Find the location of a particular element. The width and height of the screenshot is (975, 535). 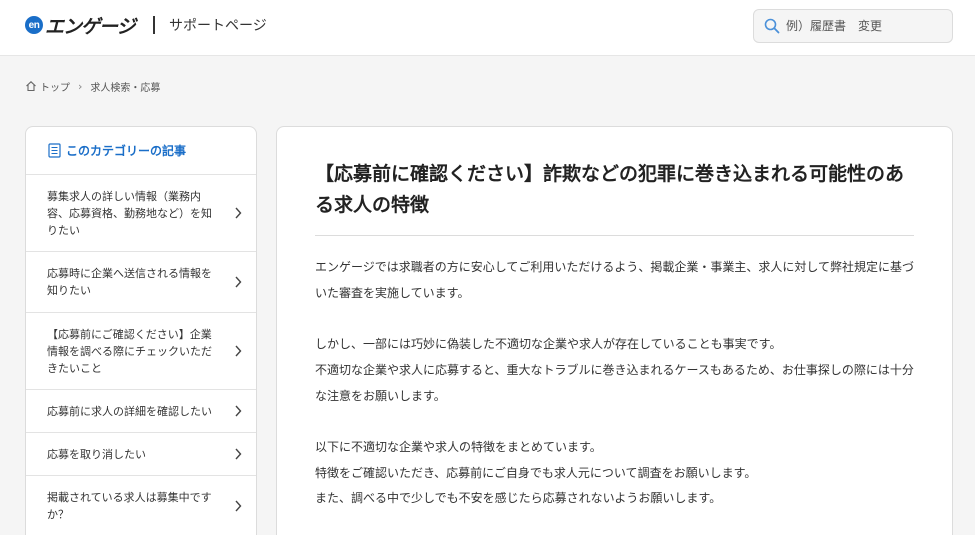

breadcrumb-current: 求人検索・応募 is located at coordinates (125, 86).